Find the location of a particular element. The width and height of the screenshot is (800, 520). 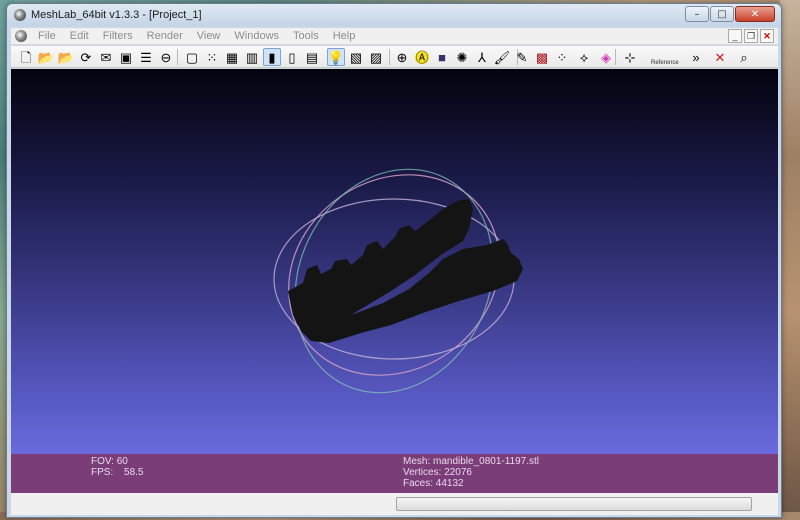

quality-button: ■ is located at coordinates (442, 57).